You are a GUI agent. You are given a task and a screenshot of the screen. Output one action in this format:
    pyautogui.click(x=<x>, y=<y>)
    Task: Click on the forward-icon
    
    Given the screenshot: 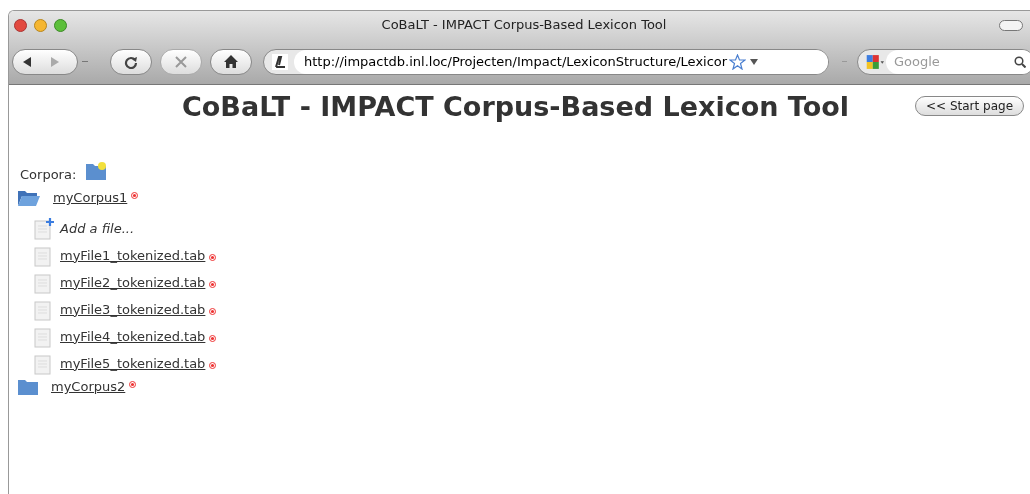 What is the action you would take?
    pyautogui.click(x=55, y=61)
    